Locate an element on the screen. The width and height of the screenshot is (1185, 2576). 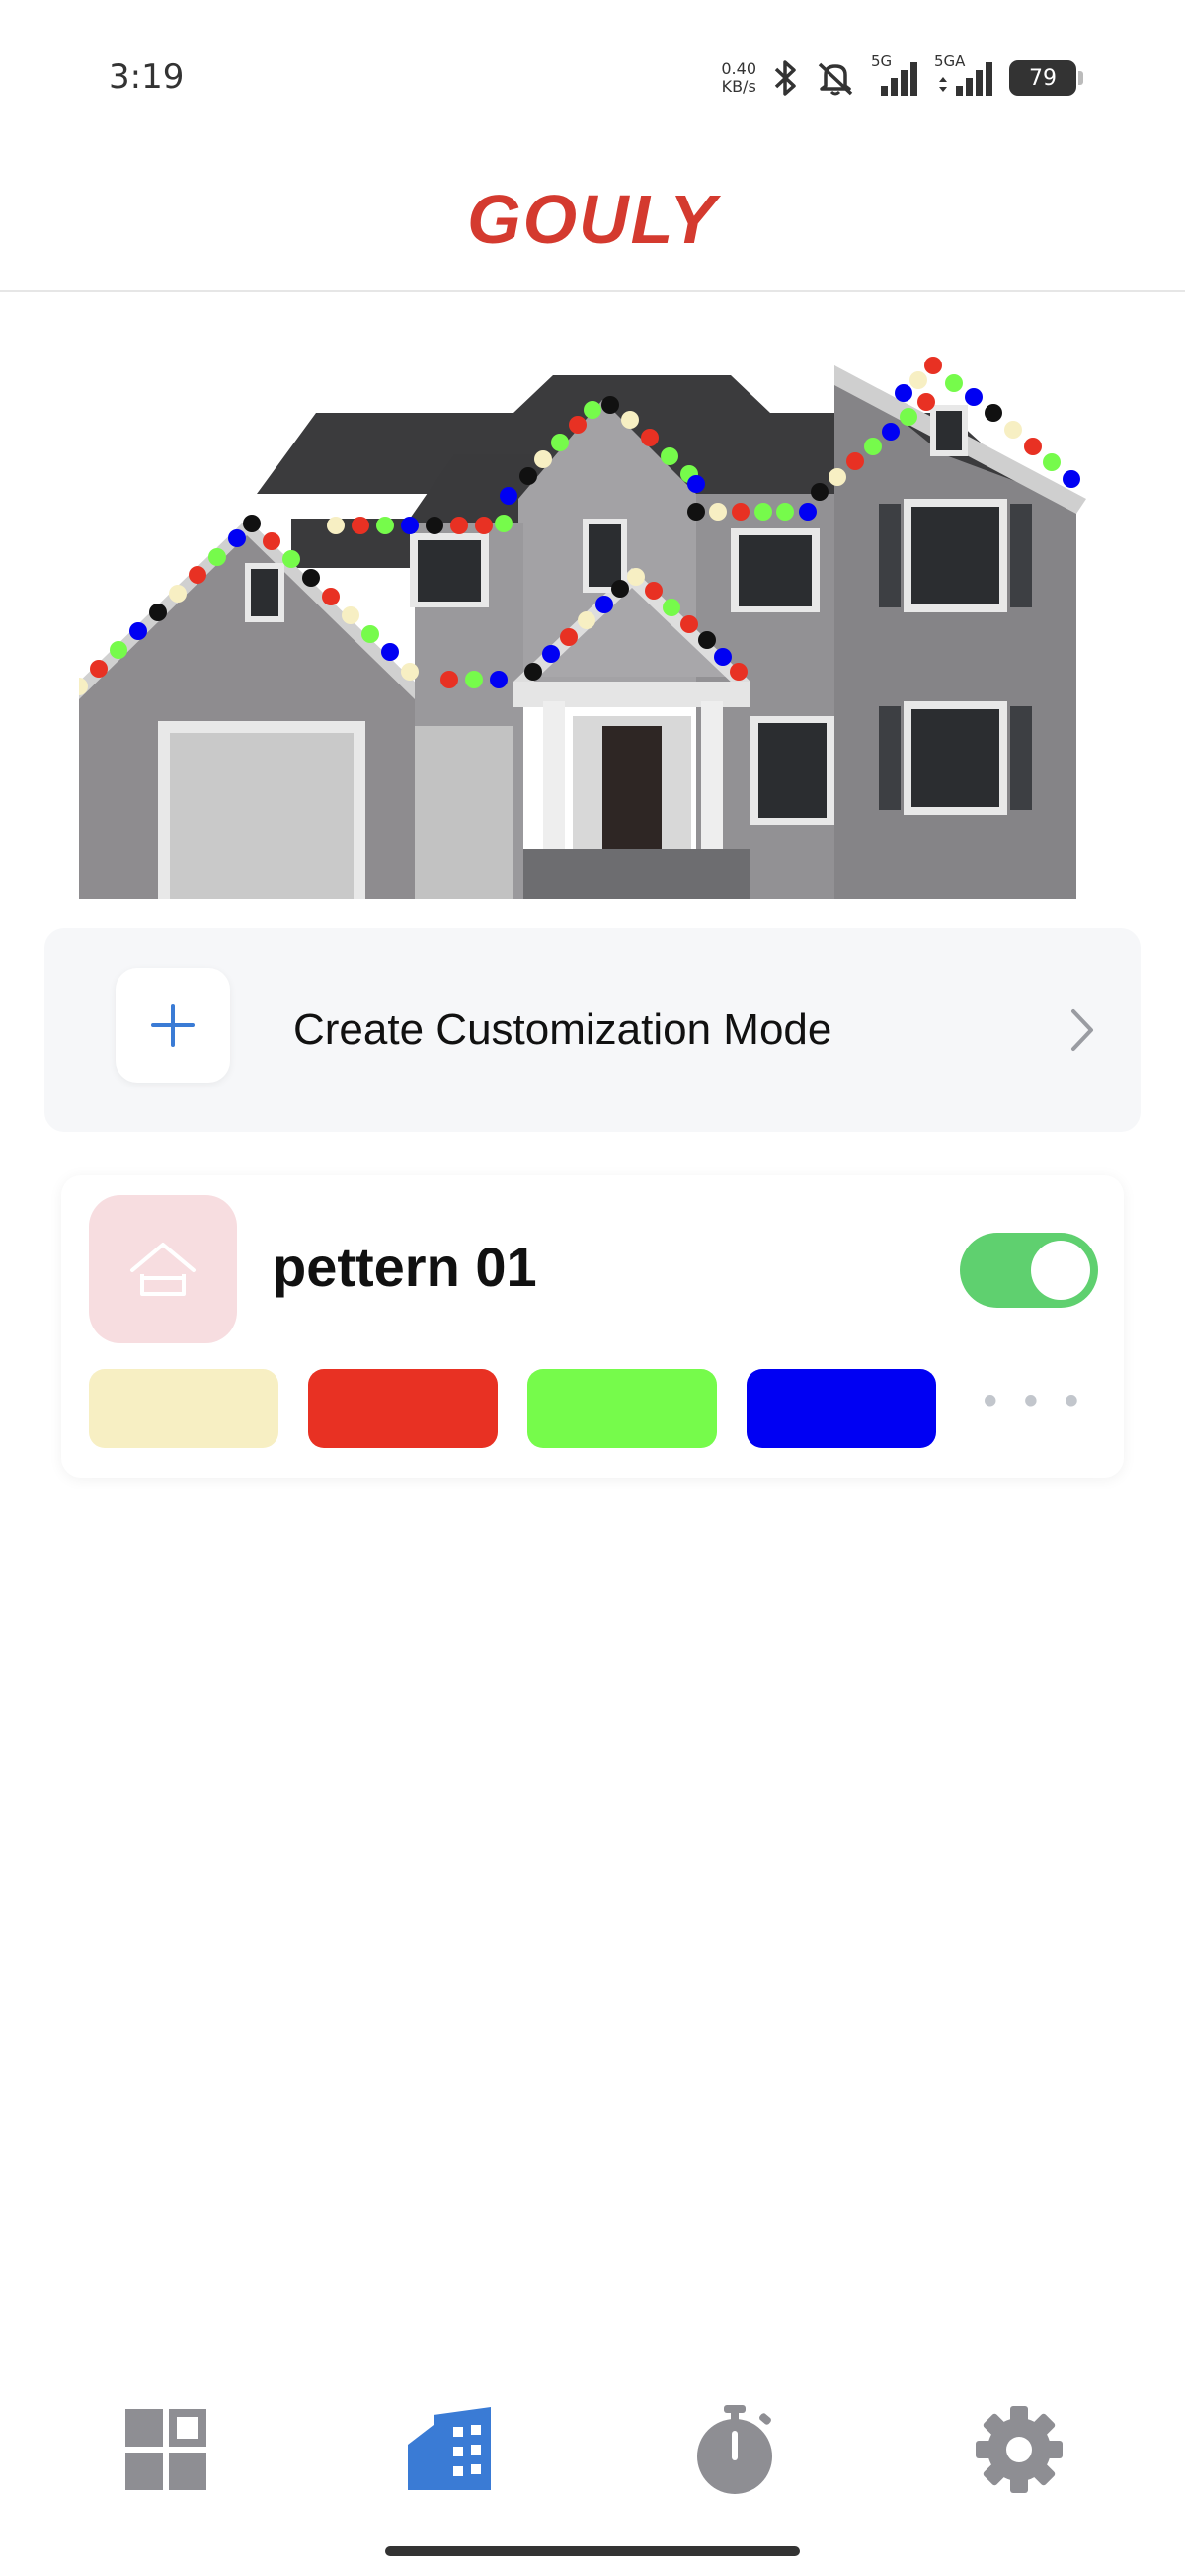
status-icons: 0.40 KB/s 5G 5GA 79 is located at coordinates (902, 78).